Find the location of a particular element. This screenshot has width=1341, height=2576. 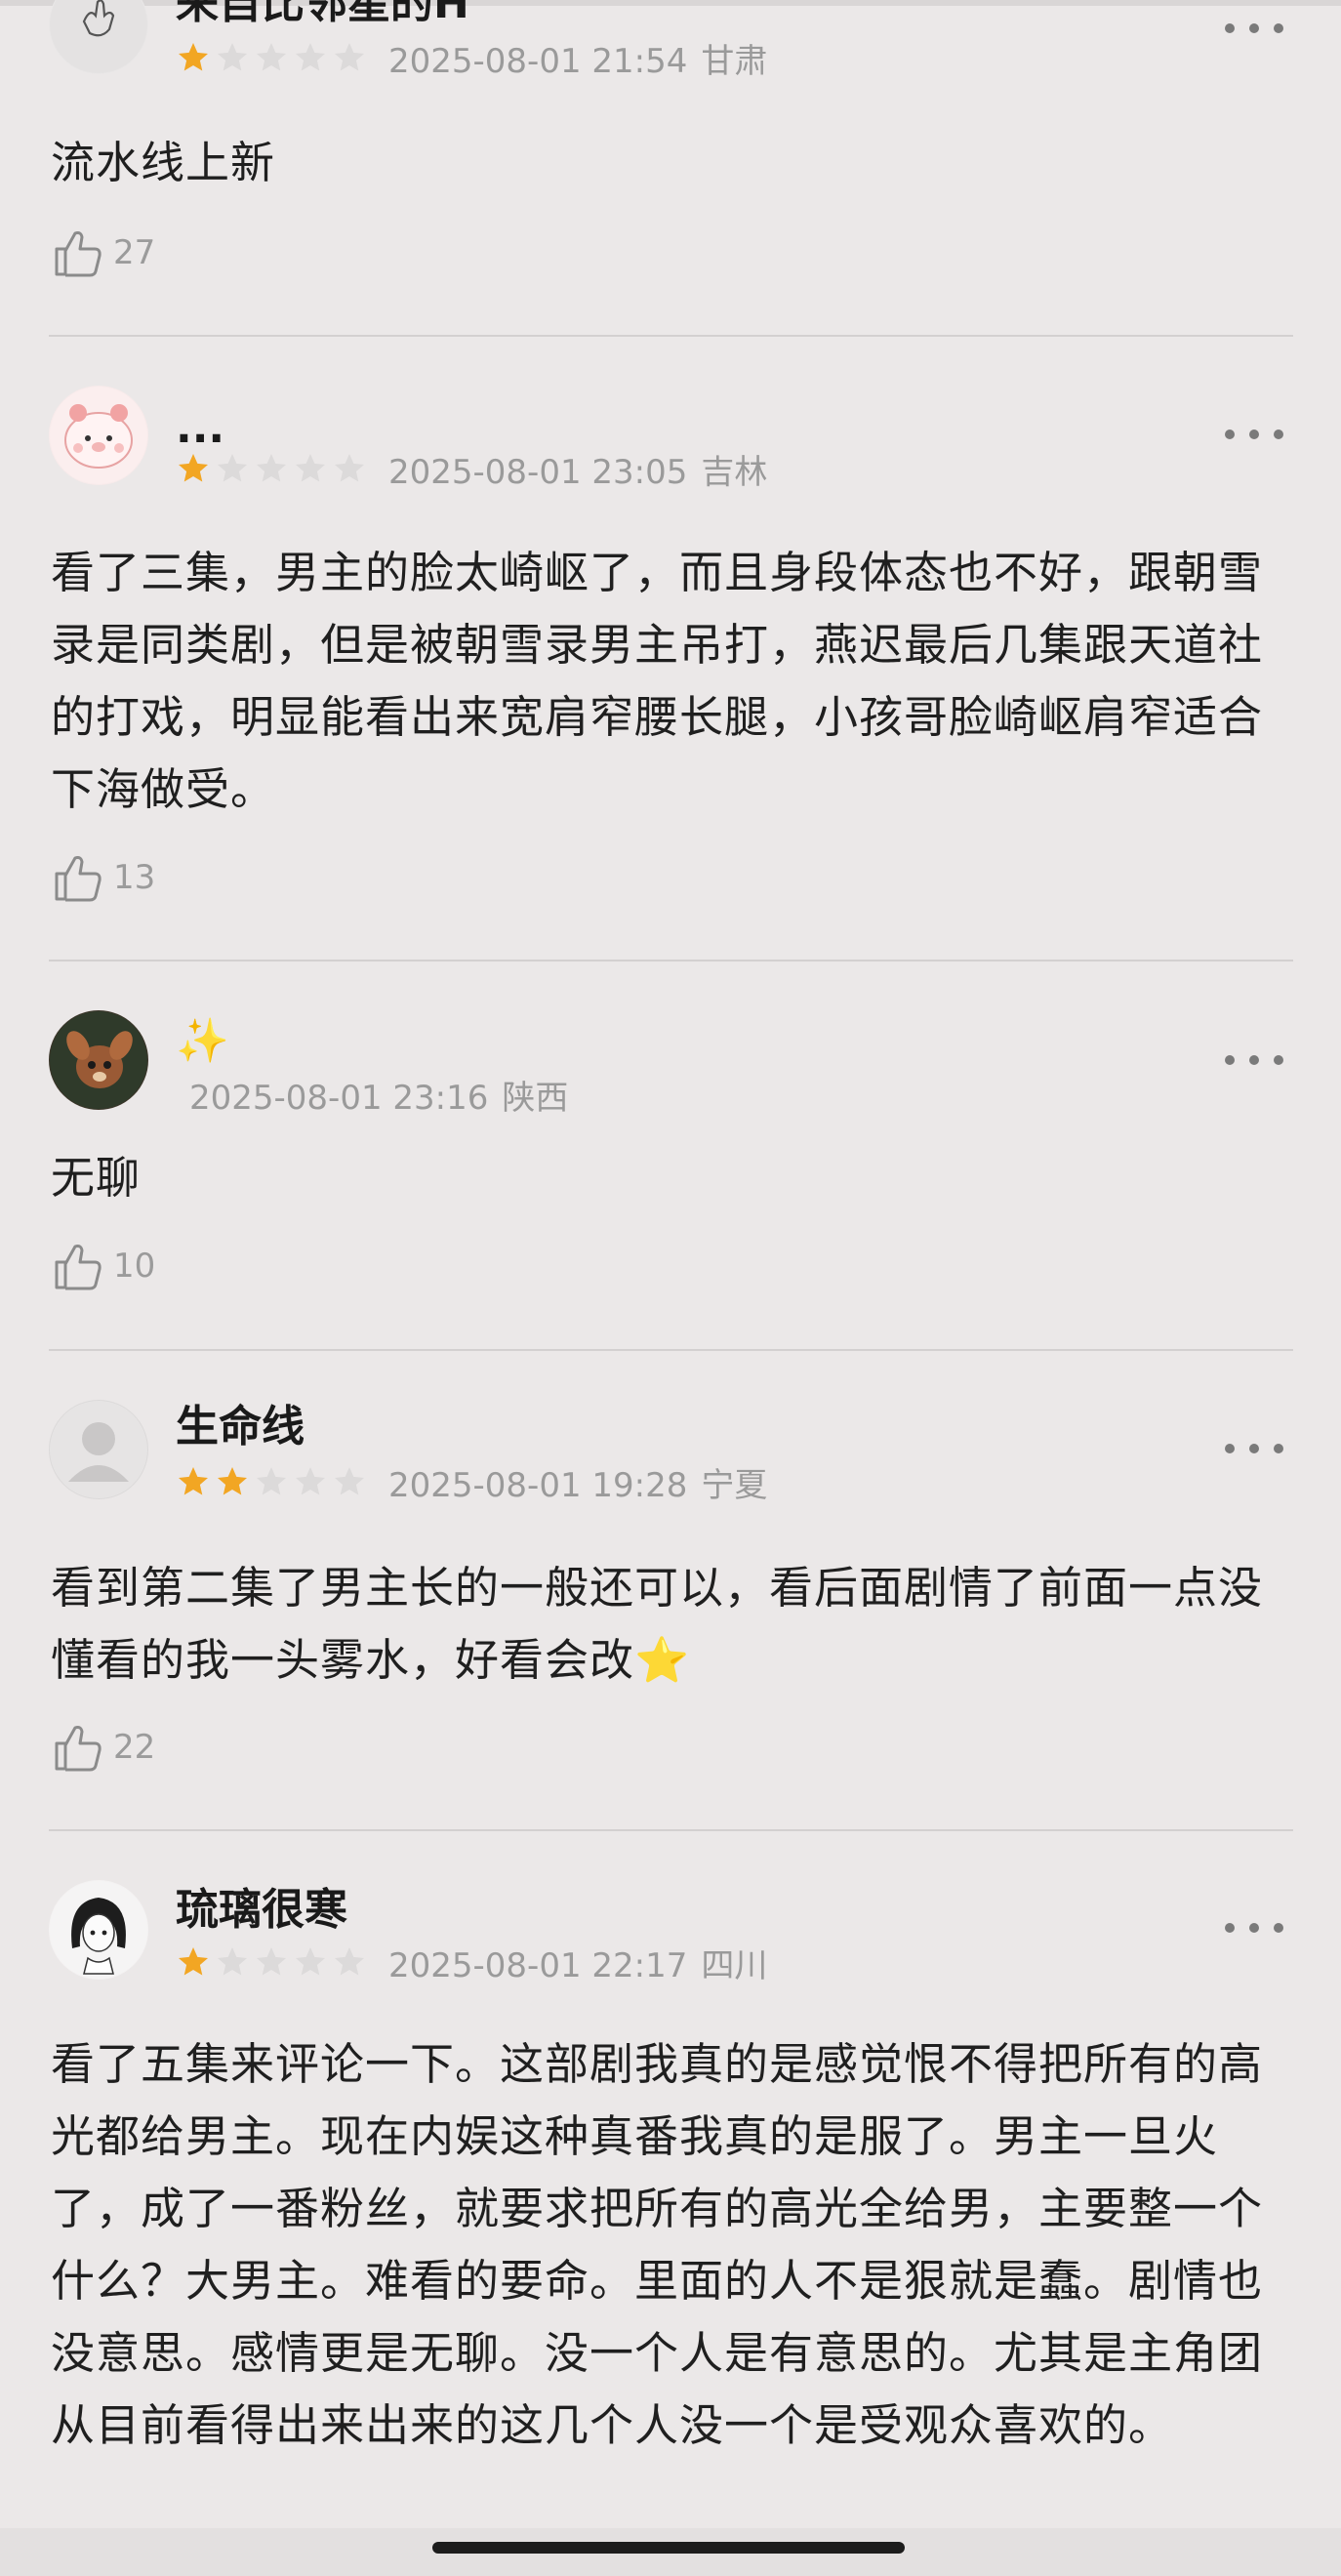

like-button: 13 is located at coordinates (103, 877).